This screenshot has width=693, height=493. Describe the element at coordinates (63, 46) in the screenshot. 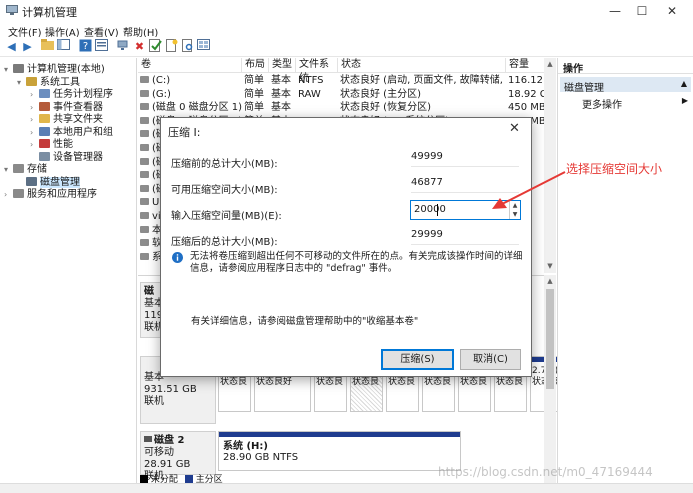

I see `show-hide-tree-icon` at that location.